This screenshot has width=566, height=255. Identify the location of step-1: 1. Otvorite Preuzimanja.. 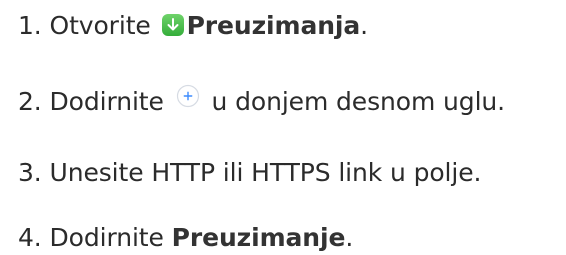
(193, 26).